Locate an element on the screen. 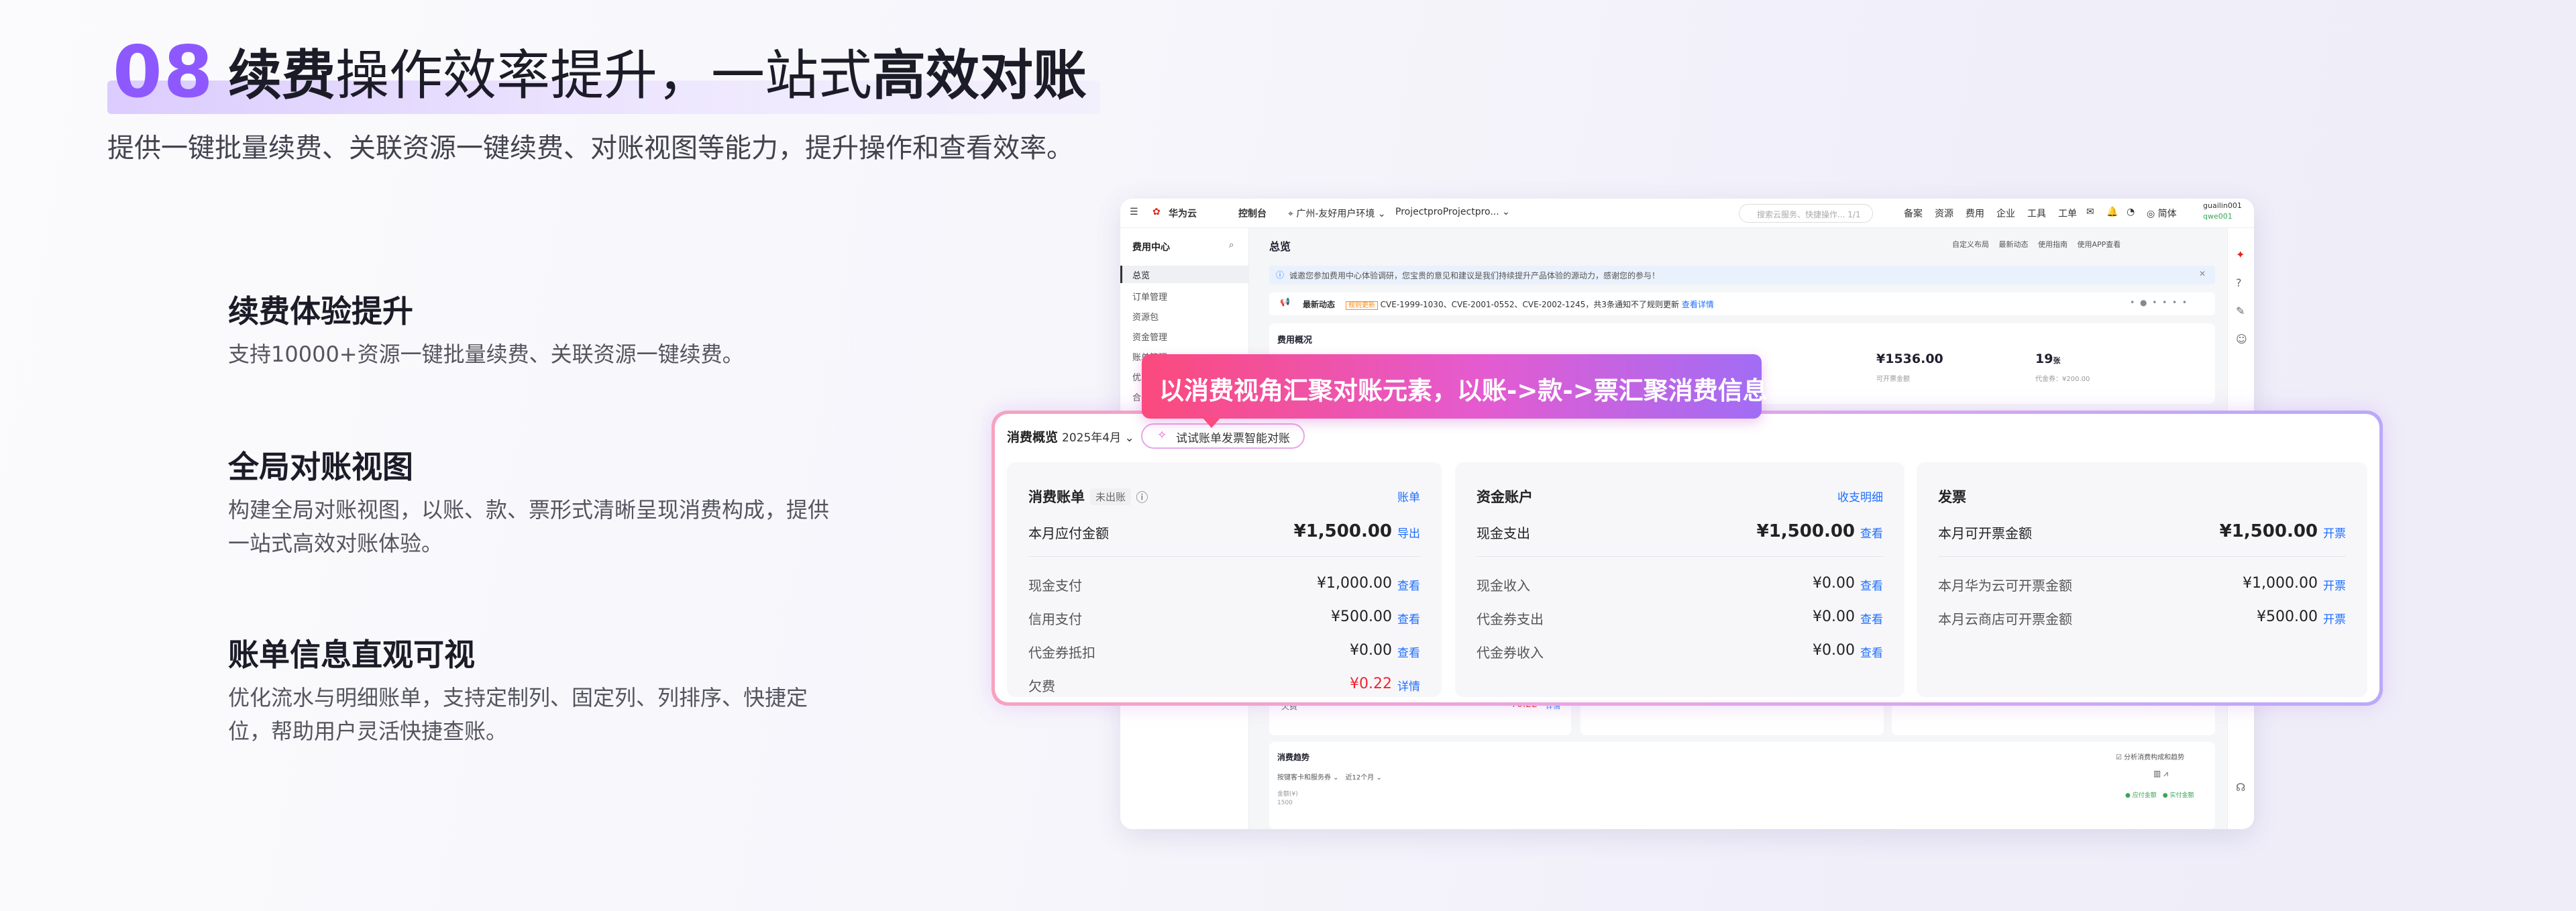  sparkle-icon: ✧ is located at coordinates (1162, 435).